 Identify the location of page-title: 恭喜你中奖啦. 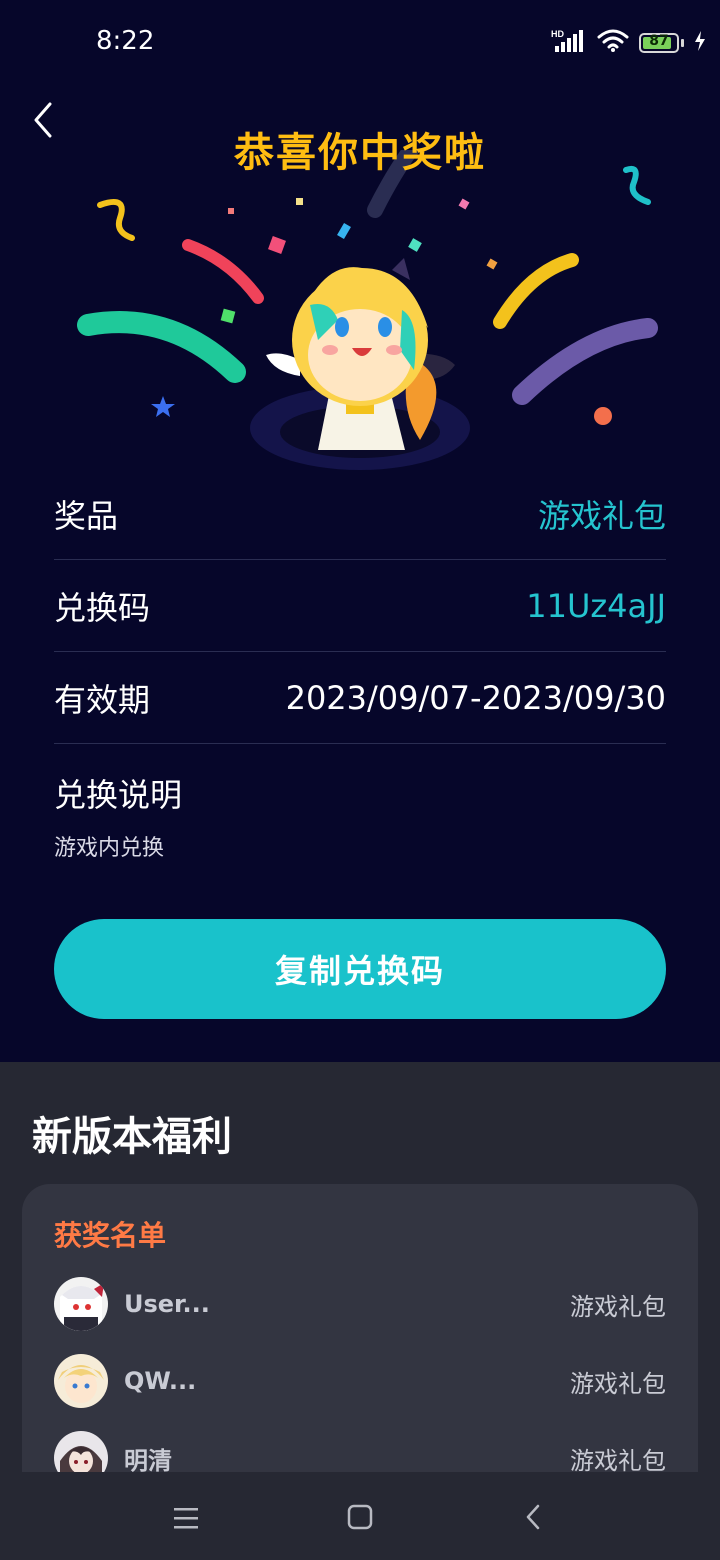
(360, 153).